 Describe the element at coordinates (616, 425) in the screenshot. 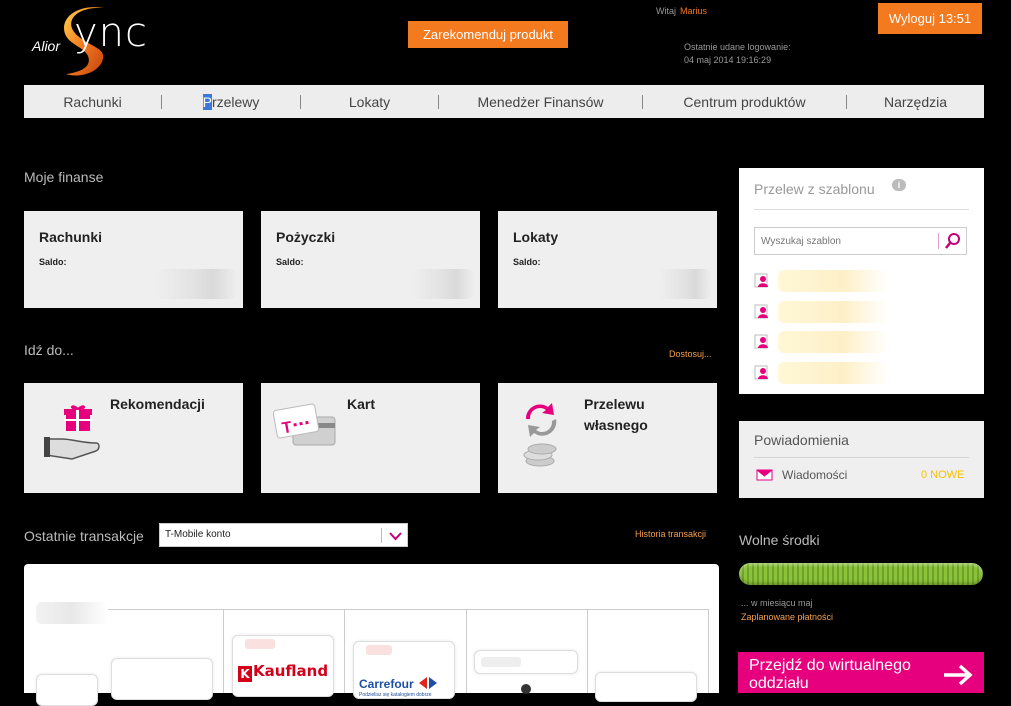

I see `goto-card-label-line2: własnego` at that location.